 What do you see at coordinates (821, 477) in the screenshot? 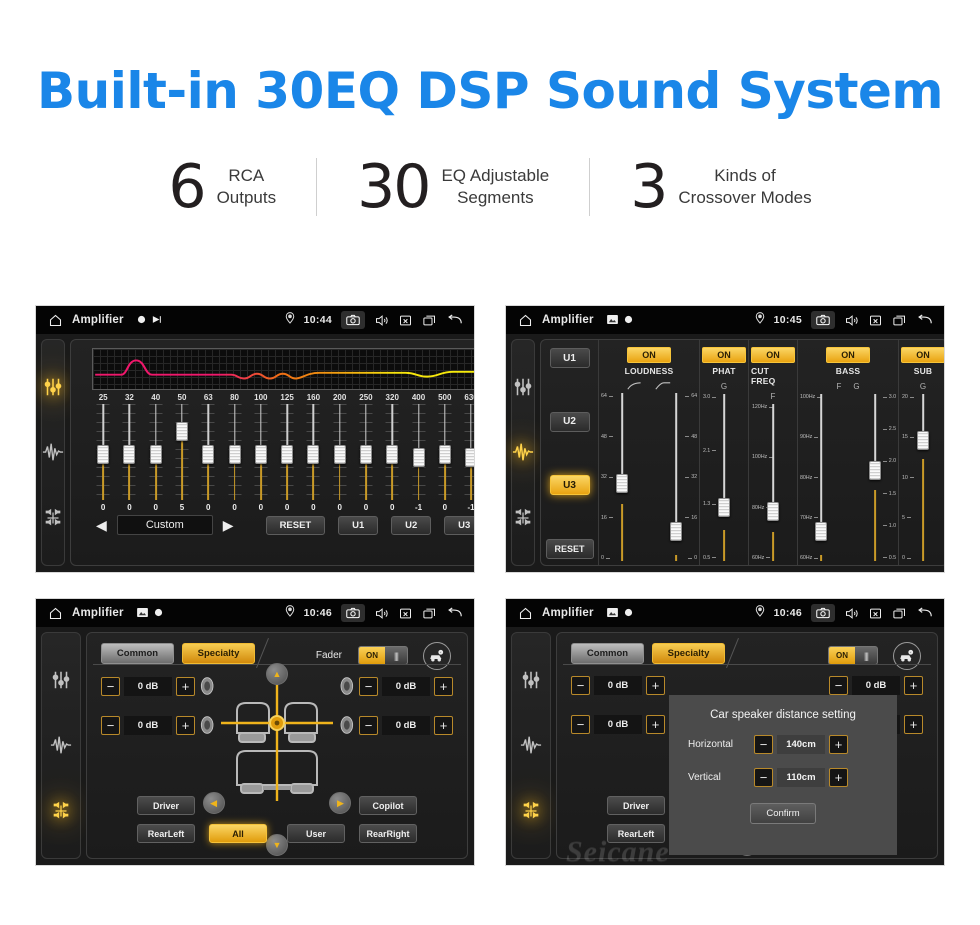
I see `band-slider-left: 100Hz 90Hz 80Hz 70Hz 60Hz` at bounding box center [821, 477].